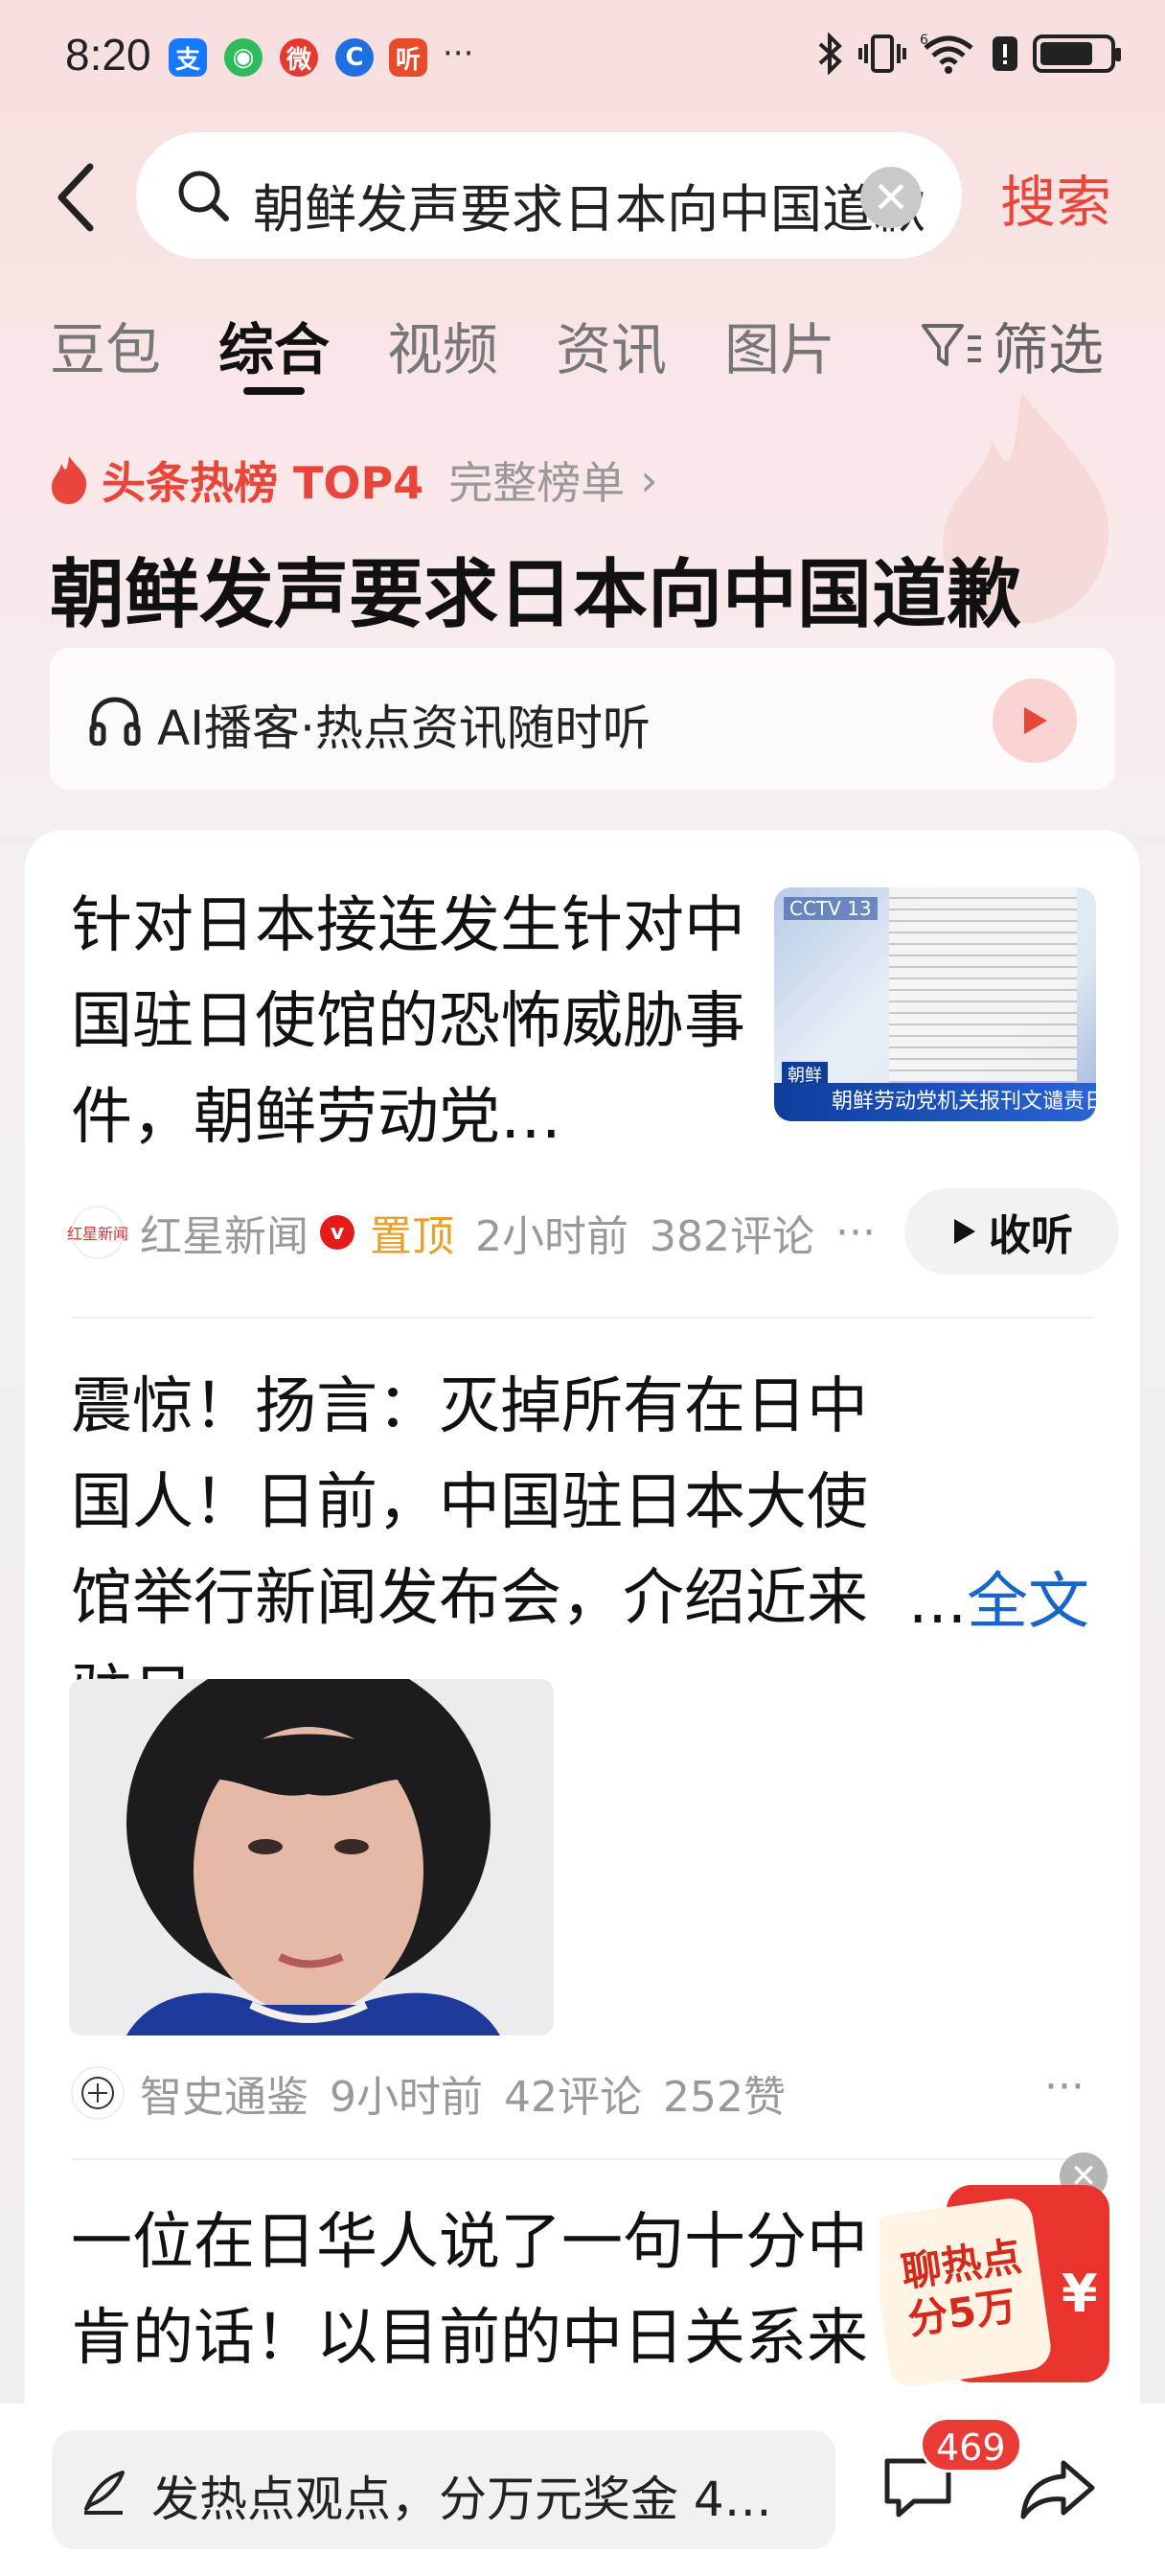 Image resolution: width=1165 pixels, height=2576 pixels. Describe the element at coordinates (337, 1232) in the screenshot. I see `verified-badge-icon: v` at that location.